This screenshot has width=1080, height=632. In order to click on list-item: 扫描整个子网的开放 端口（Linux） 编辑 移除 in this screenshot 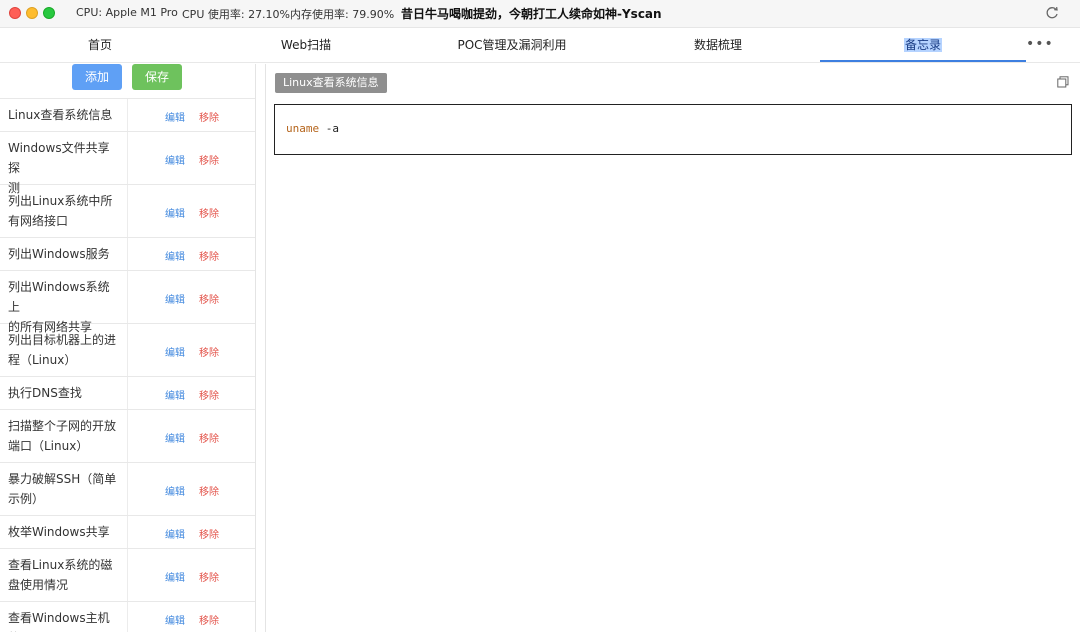, I will do `click(127, 436)`.